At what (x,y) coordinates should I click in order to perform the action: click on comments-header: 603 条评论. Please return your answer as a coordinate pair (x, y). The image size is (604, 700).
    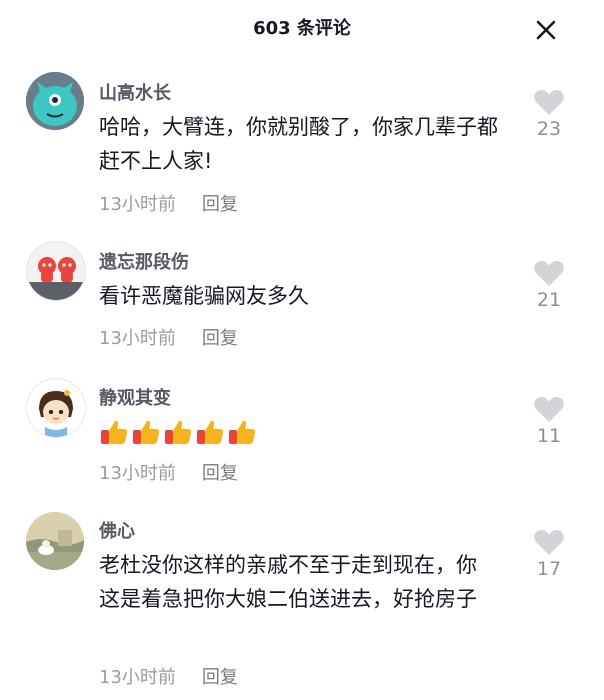
    Looking at the image, I should click on (302, 28).